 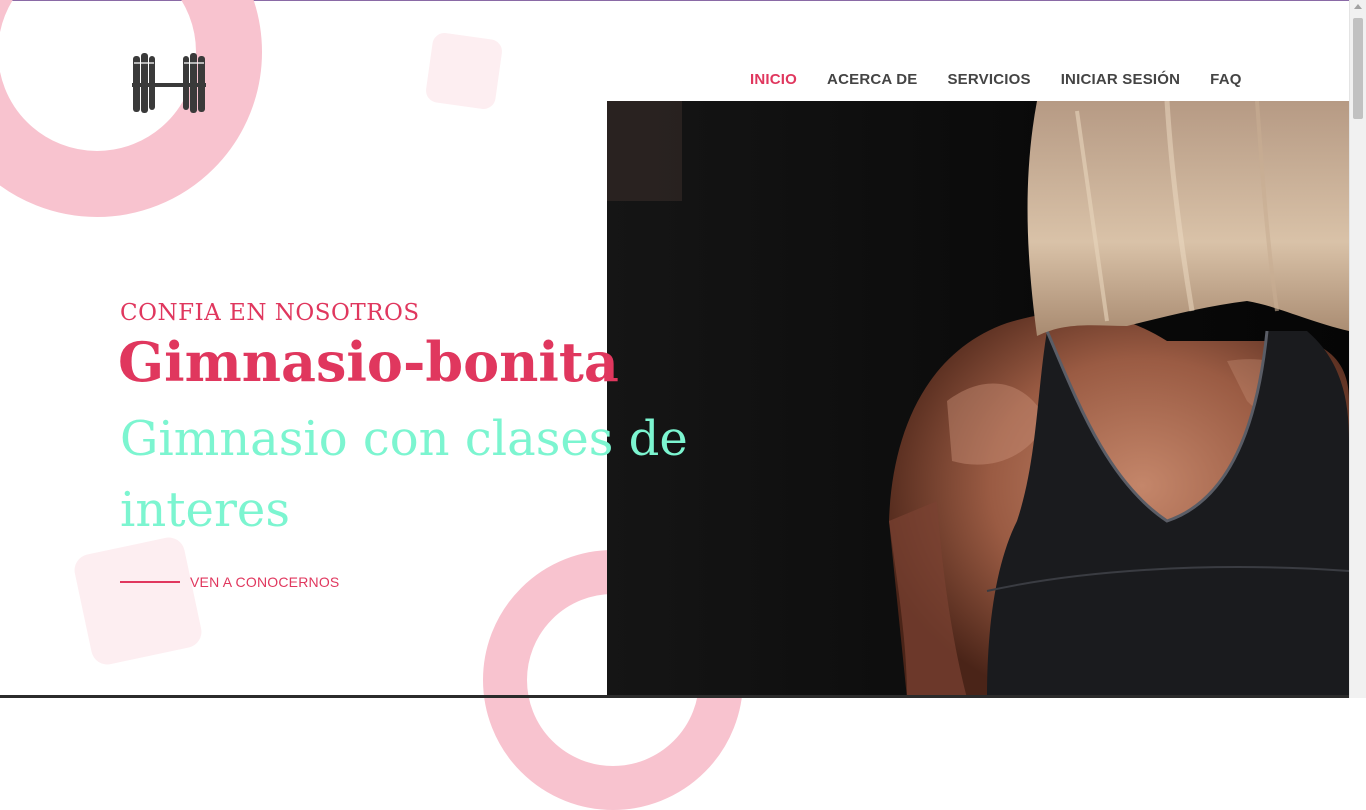 What do you see at coordinates (150, 582) in the screenshot?
I see `cta-line` at bounding box center [150, 582].